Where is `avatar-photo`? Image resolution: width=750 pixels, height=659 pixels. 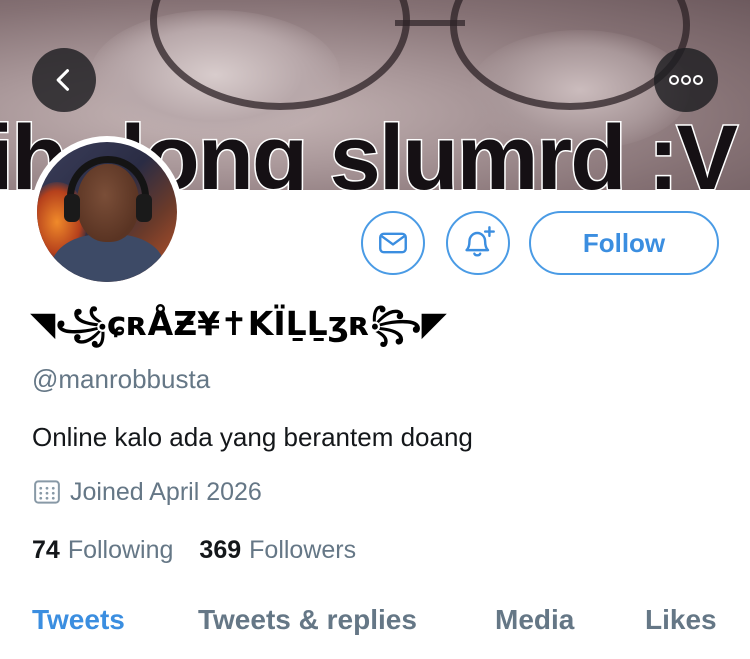
avatar-photo is located at coordinates (107, 212).